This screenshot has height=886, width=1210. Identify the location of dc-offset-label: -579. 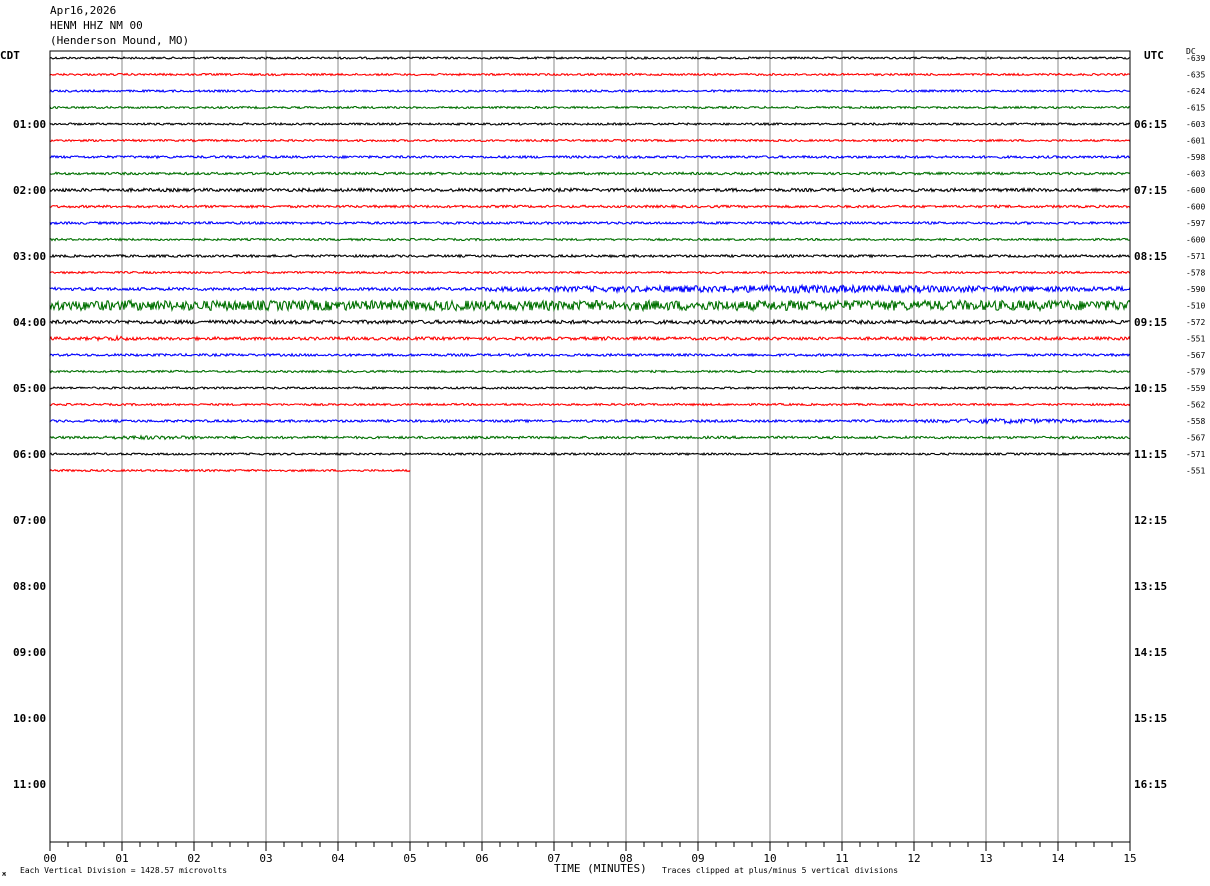
(1195, 372).